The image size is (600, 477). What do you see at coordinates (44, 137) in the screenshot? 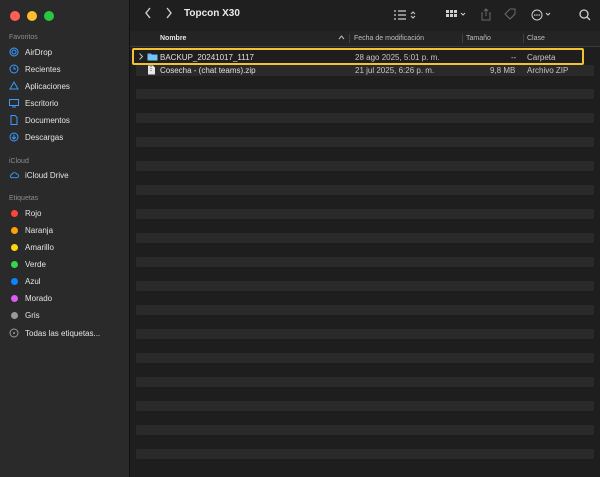
I see `sidebar-item-label: Descargas` at bounding box center [44, 137].